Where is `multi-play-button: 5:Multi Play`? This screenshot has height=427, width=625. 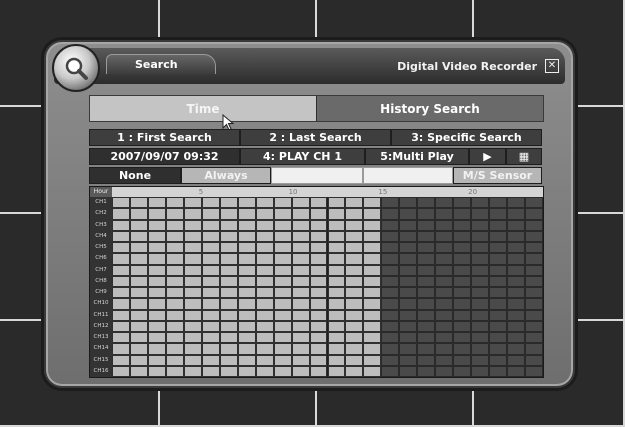
multi-play-button: 5:Multi Play is located at coordinates (417, 156).